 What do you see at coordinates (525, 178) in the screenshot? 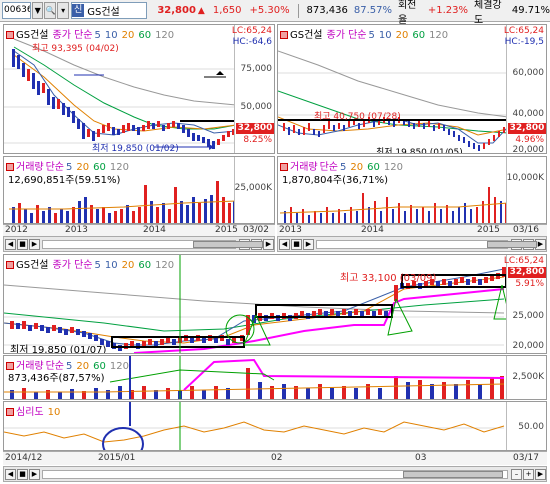
I see `y-tick: 10,000K` at bounding box center [525, 178].